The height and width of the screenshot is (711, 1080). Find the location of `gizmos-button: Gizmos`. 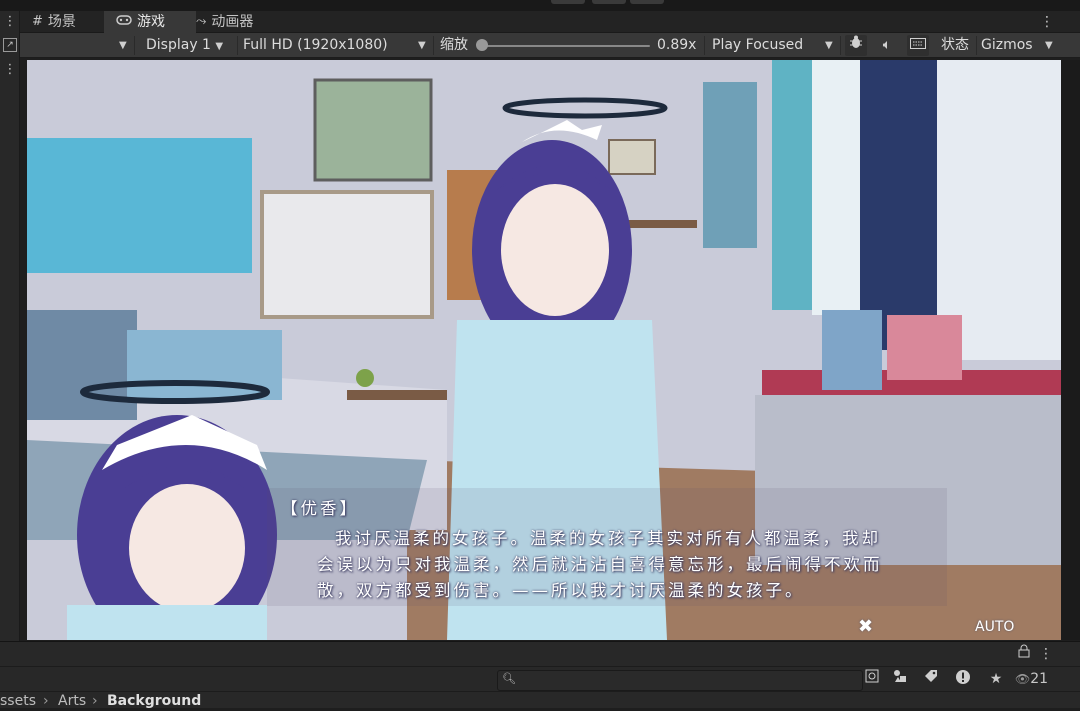

gizmos-button: Gizmos is located at coordinates (1007, 45).